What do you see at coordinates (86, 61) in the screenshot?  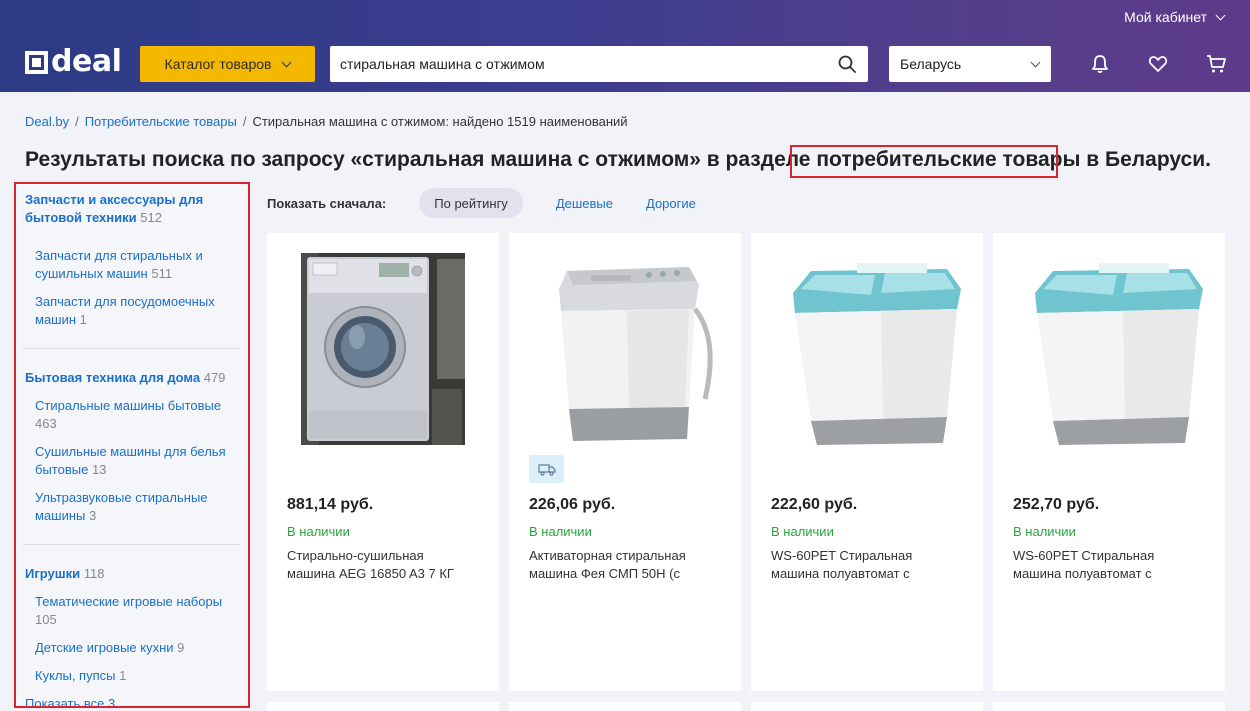 I see `logo-text: deal` at bounding box center [86, 61].